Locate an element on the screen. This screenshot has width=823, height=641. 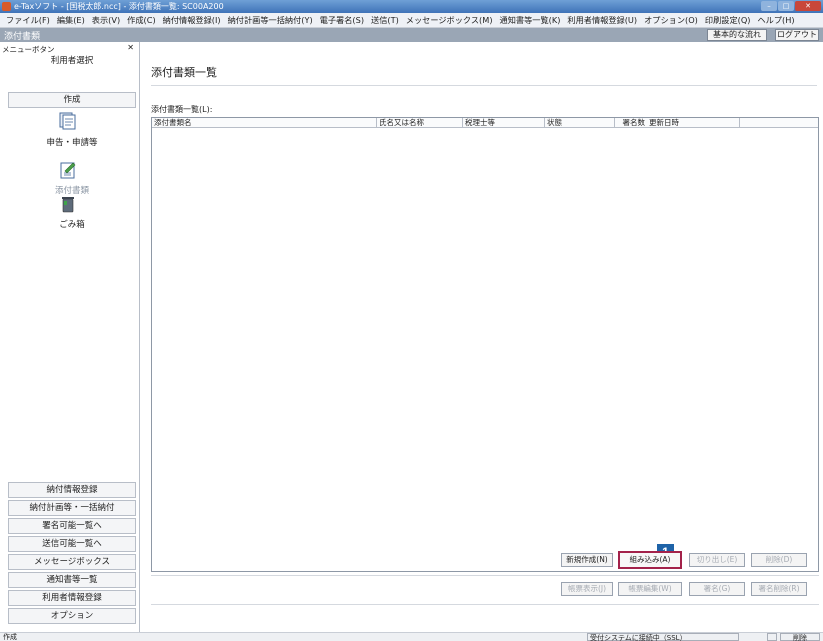
bottom-divider is located at coordinates (485, 604).